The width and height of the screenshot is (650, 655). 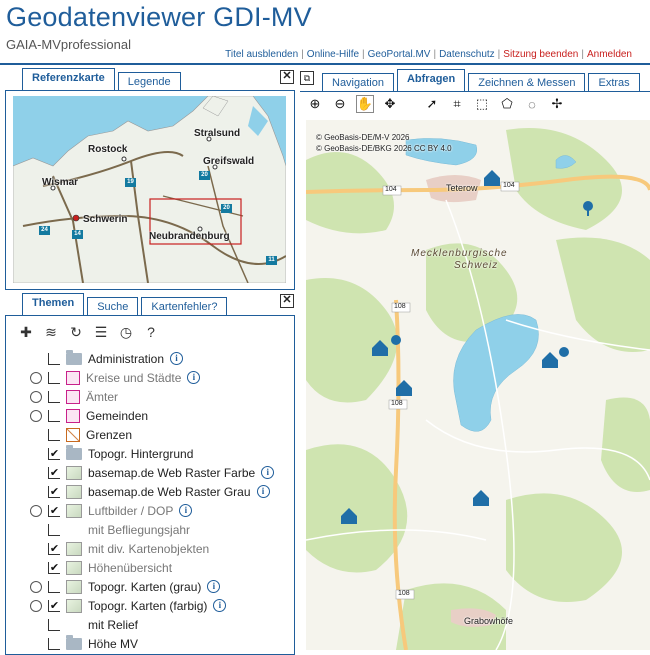 What do you see at coordinates (131, 510) in the screenshot?
I see `theme-label: Luftbilder / DOP` at bounding box center [131, 510].